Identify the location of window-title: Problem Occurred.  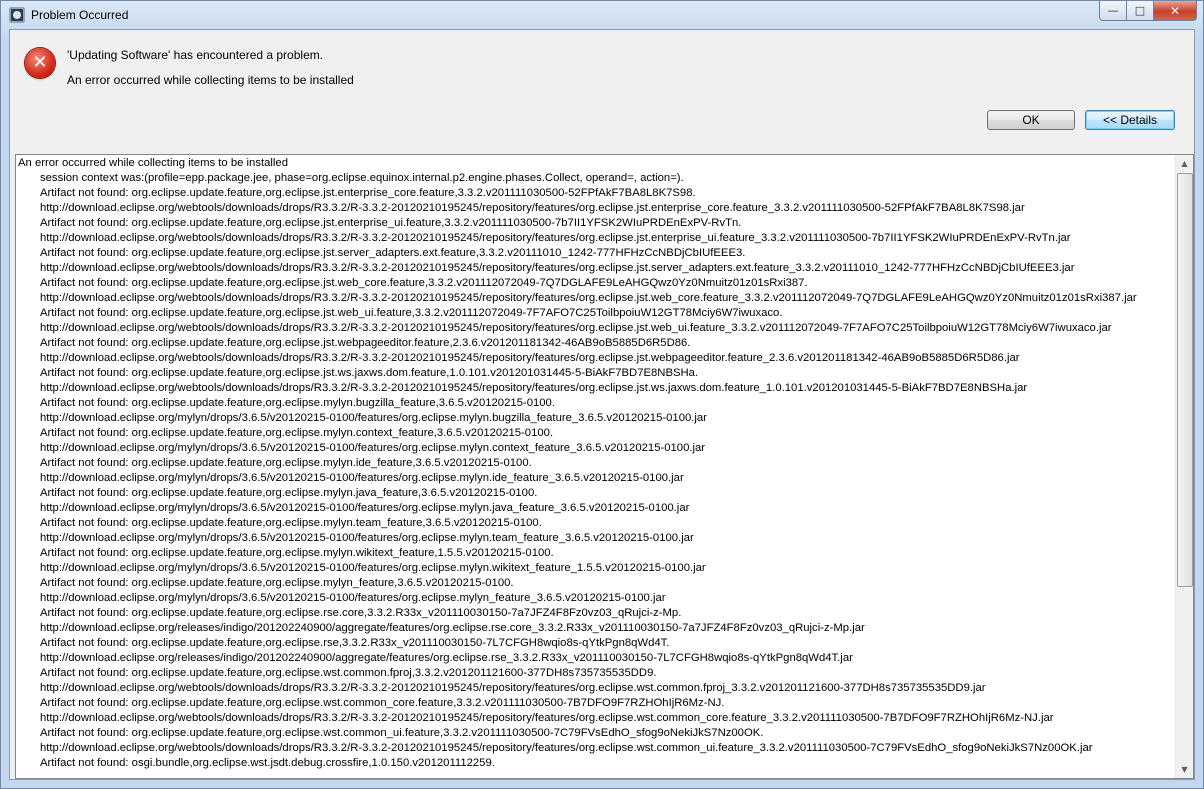
(80, 15).